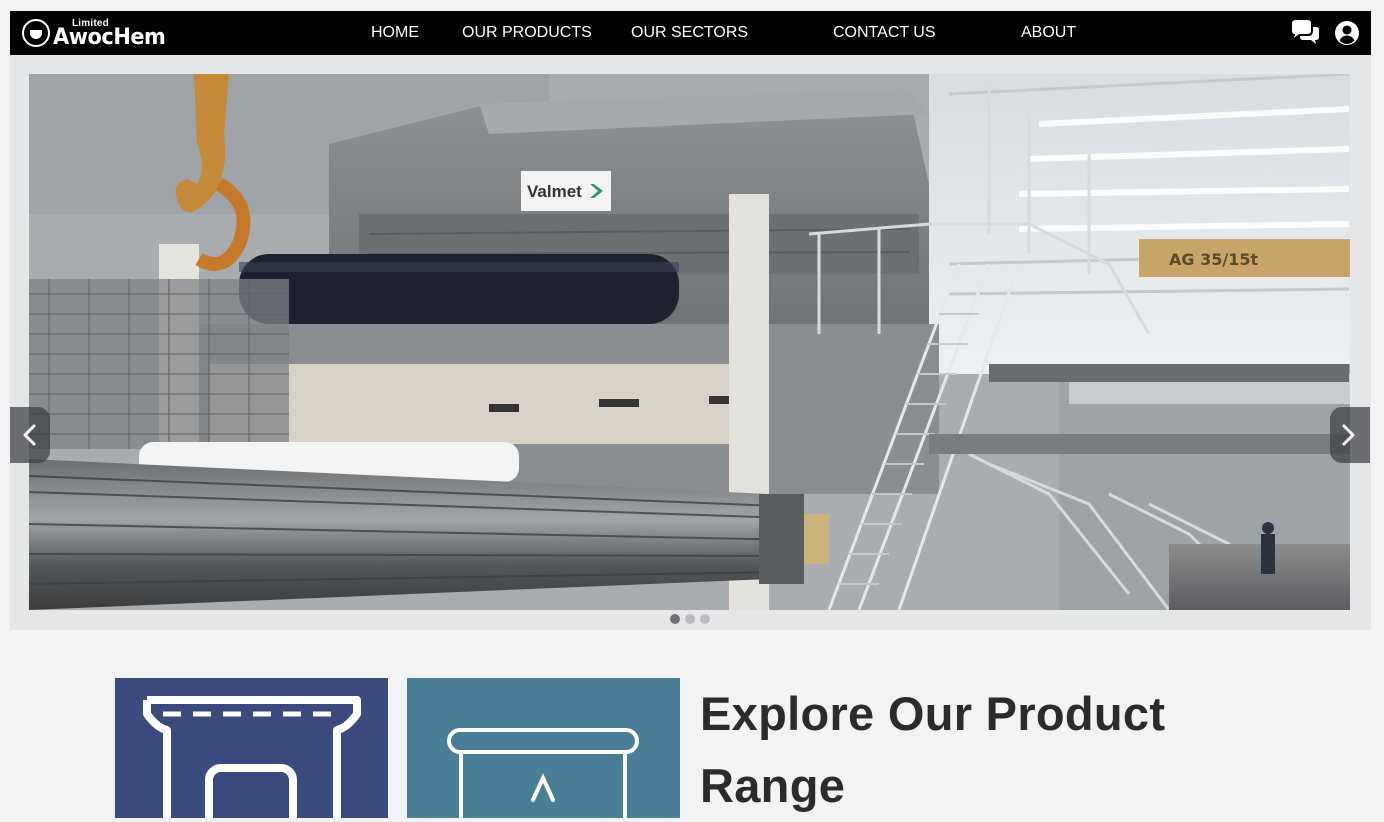 The image size is (1384, 822). I want to click on nav-our-products: OUR PRODUCTS, so click(527, 33).